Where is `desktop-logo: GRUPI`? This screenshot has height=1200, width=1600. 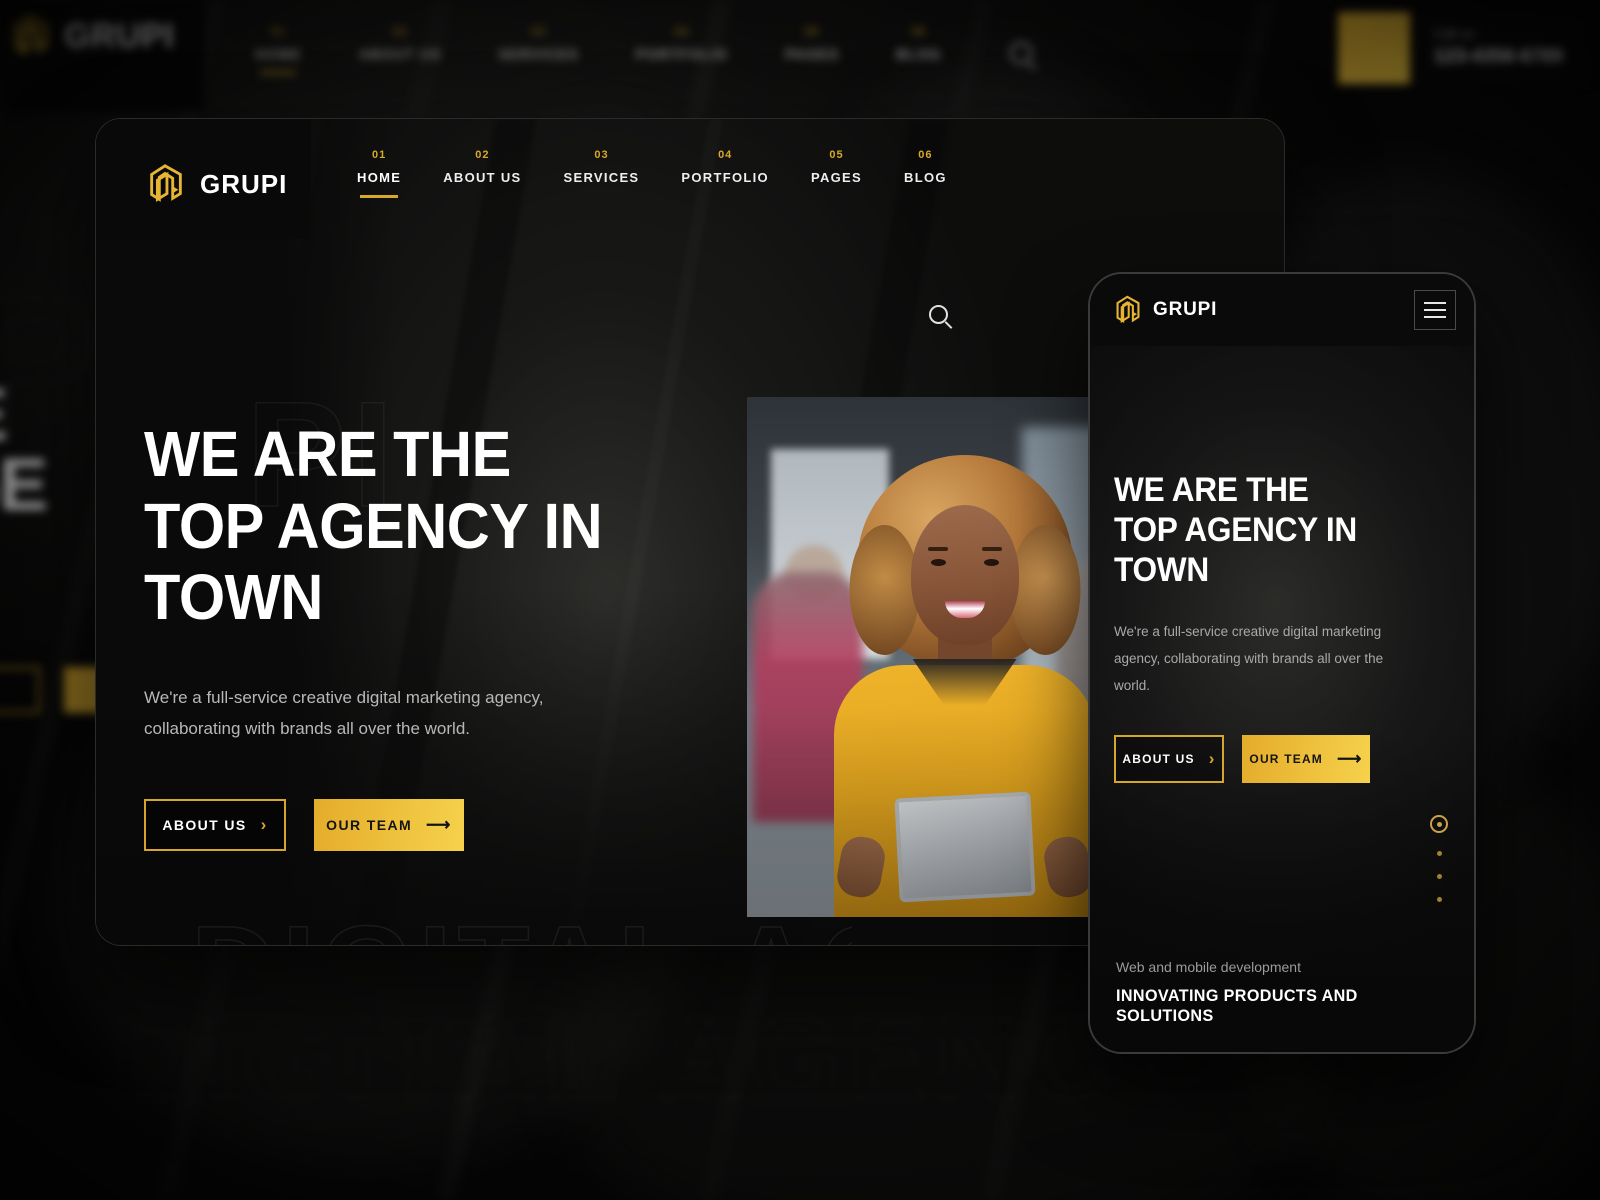 desktop-logo: GRUPI is located at coordinates (215, 184).